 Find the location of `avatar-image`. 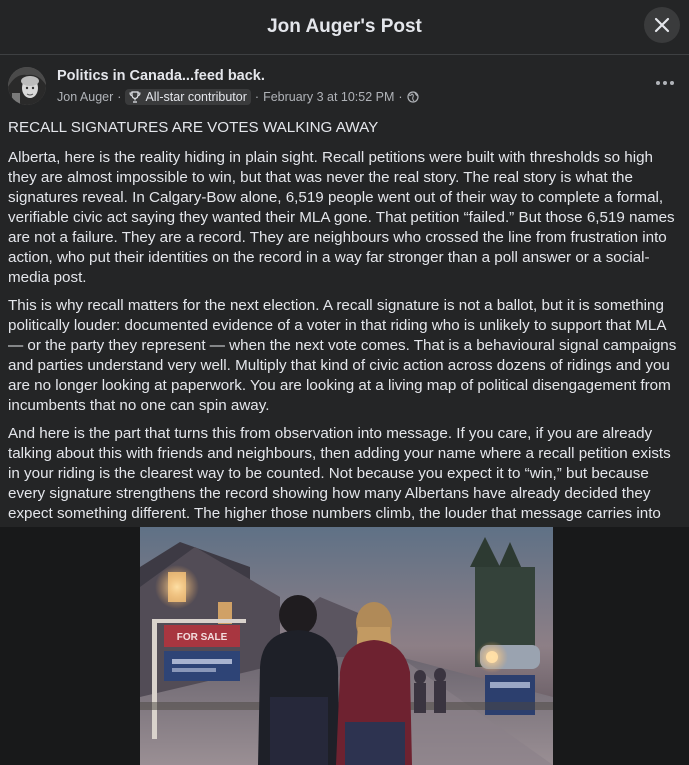

avatar-image is located at coordinates (27, 86).